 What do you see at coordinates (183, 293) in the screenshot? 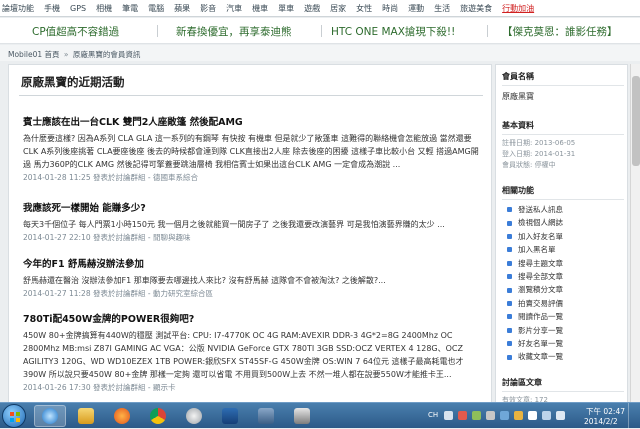
I see `forum-group-link: 動力研究室綜合區` at bounding box center [183, 293].